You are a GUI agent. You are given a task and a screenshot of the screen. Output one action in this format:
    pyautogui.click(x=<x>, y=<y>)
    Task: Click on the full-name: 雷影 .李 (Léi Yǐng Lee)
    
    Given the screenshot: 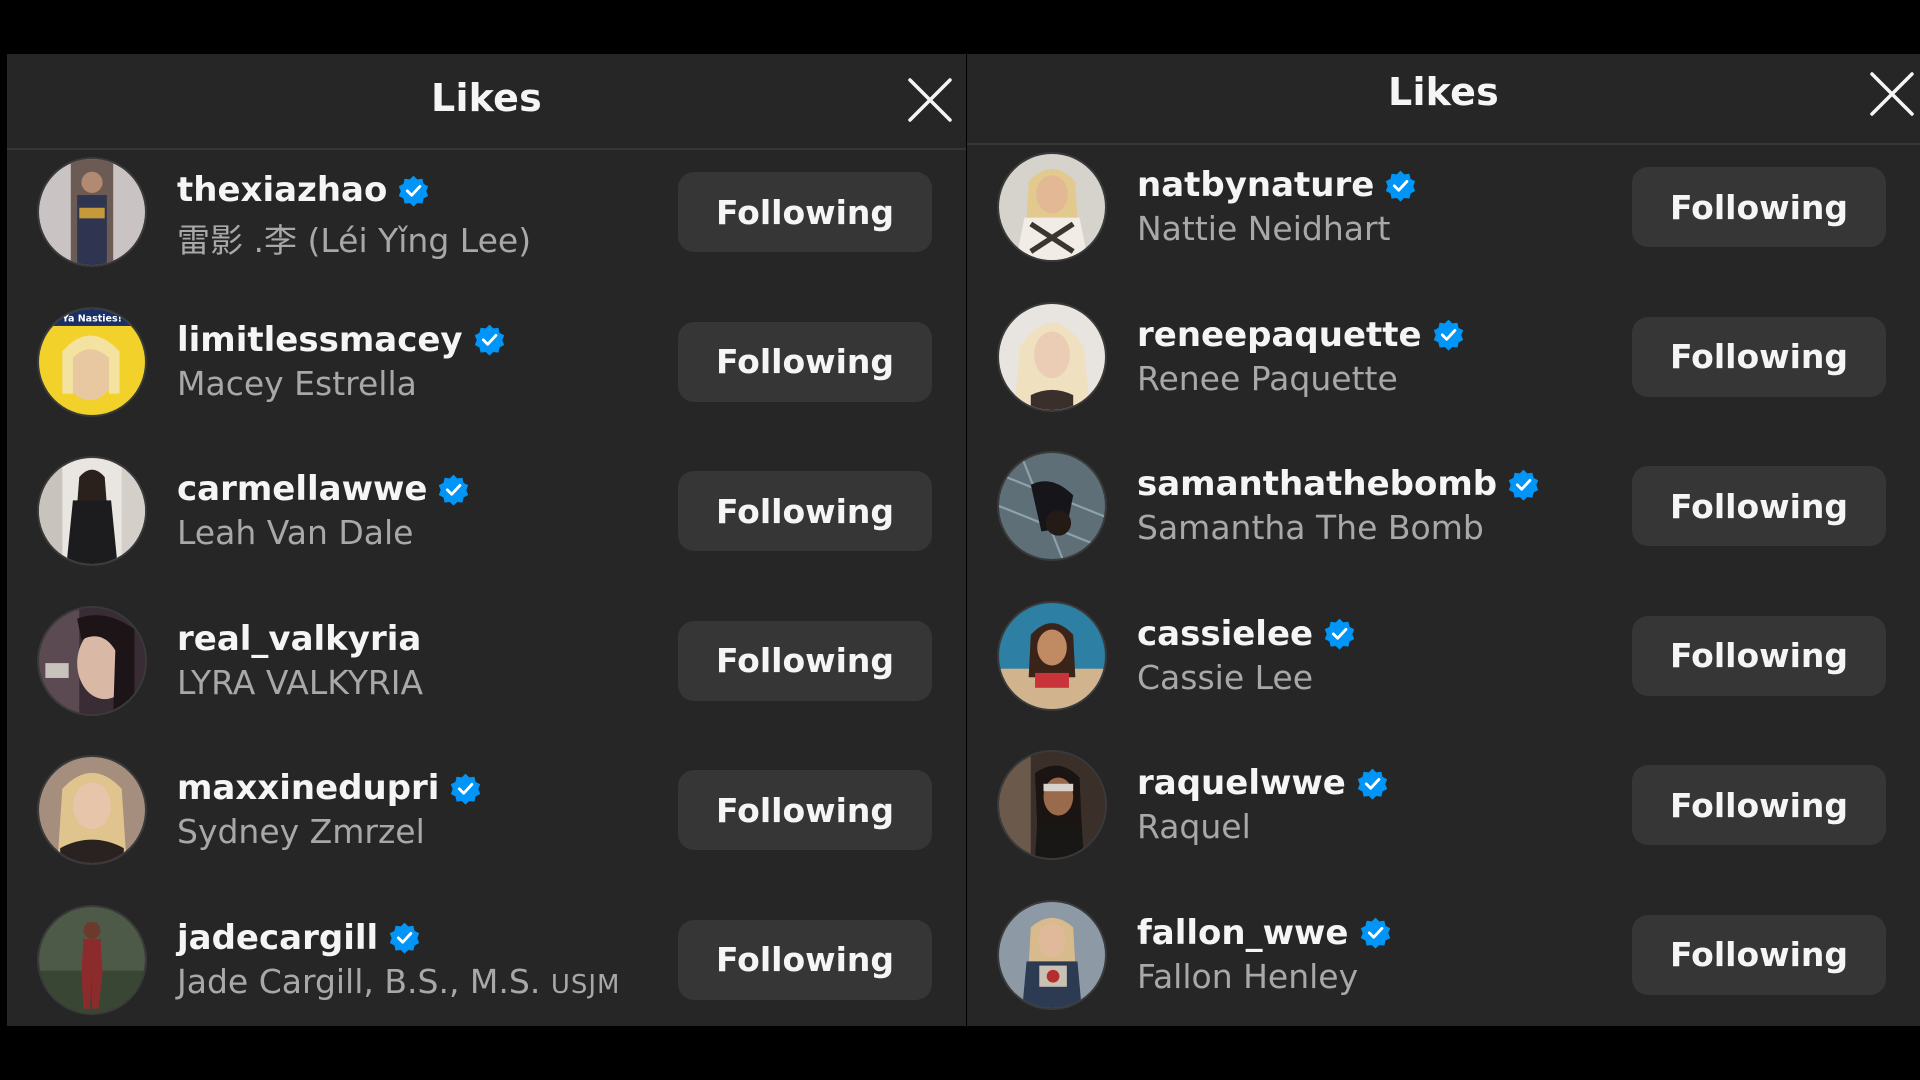 What is the action you would take?
    pyautogui.click(x=354, y=240)
    